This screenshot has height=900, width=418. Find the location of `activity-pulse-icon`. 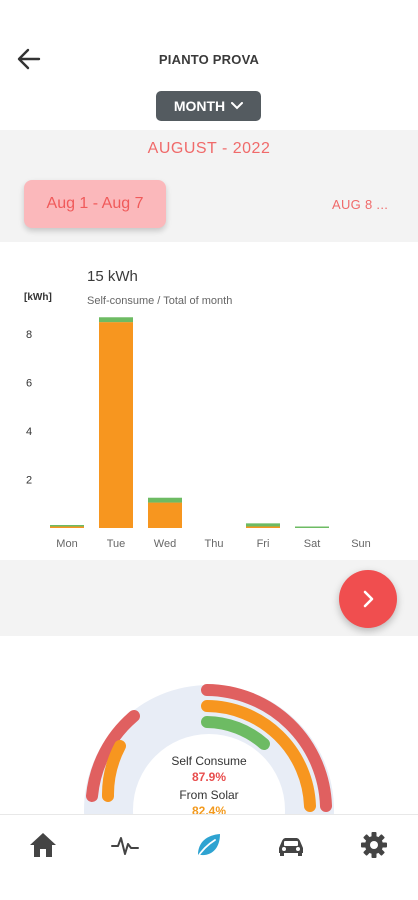

activity-pulse-icon is located at coordinates (125, 846).